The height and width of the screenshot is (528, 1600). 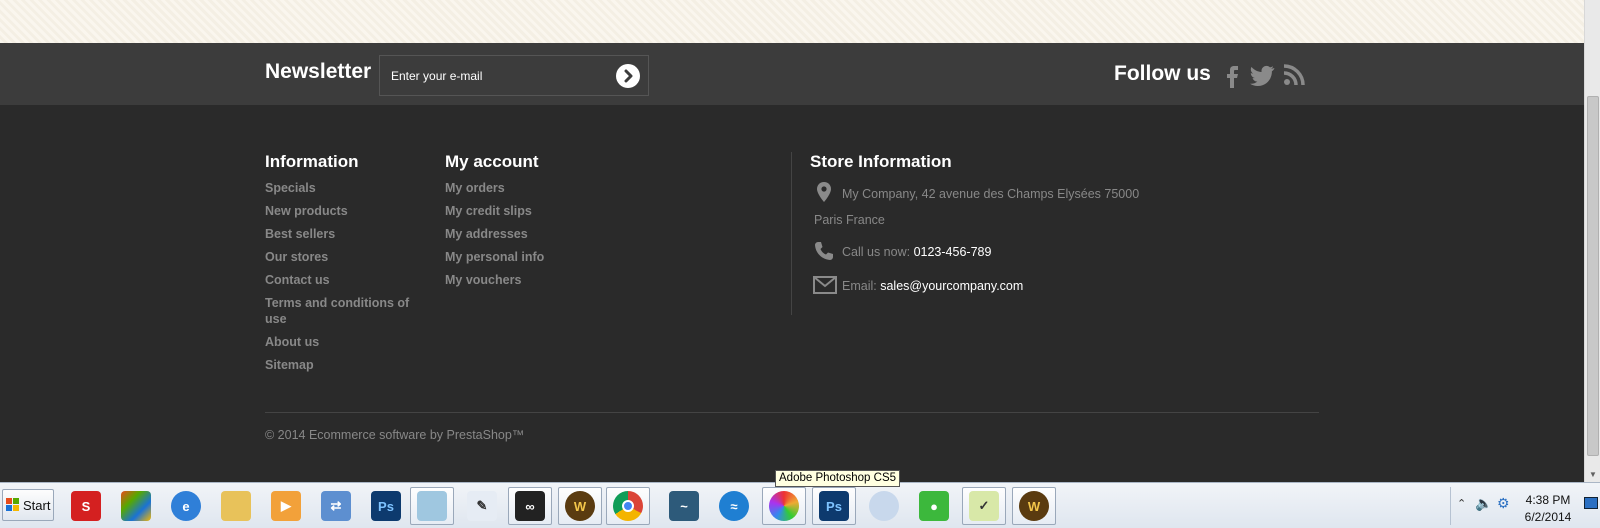 I want to click on copyright-text: © 2014 Ecommerce software by PrestaShop™, so click(x=395, y=435).